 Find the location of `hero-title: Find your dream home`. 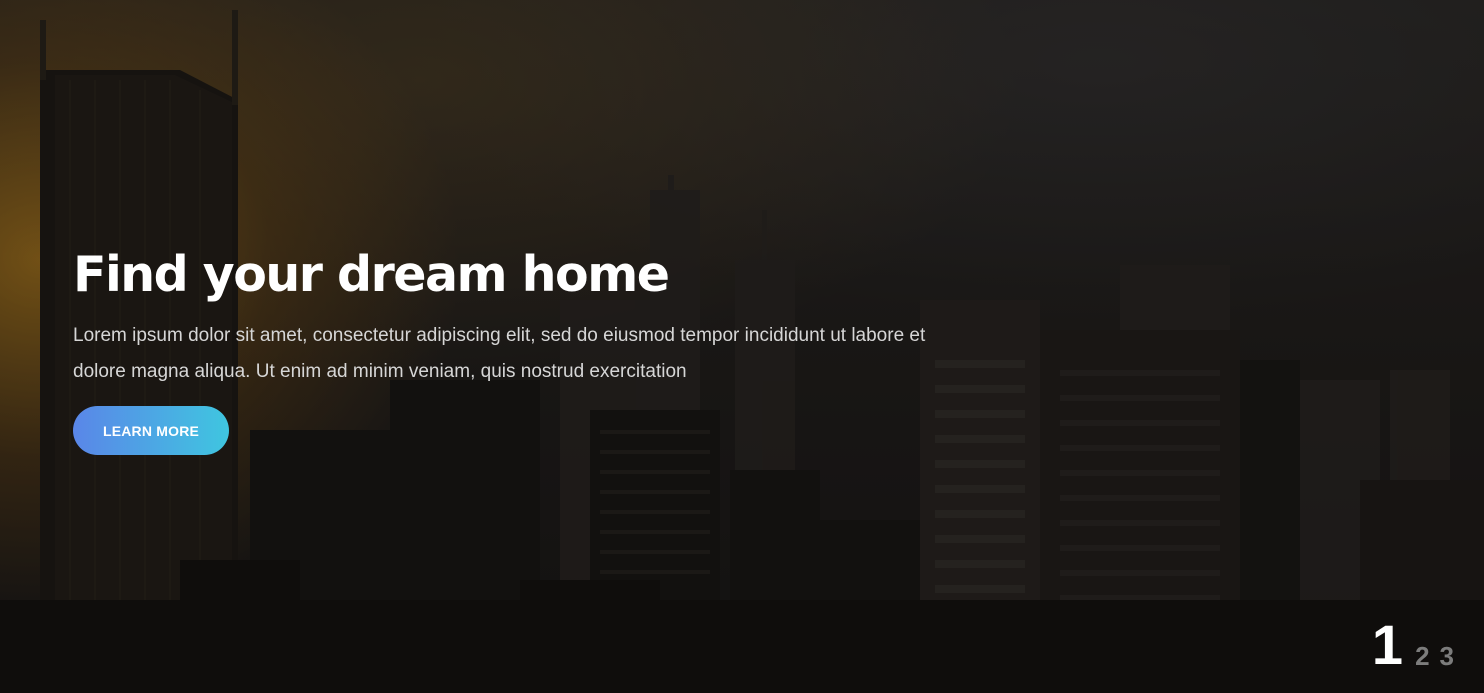

hero-title: Find your dream home is located at coordinates (371, 274).